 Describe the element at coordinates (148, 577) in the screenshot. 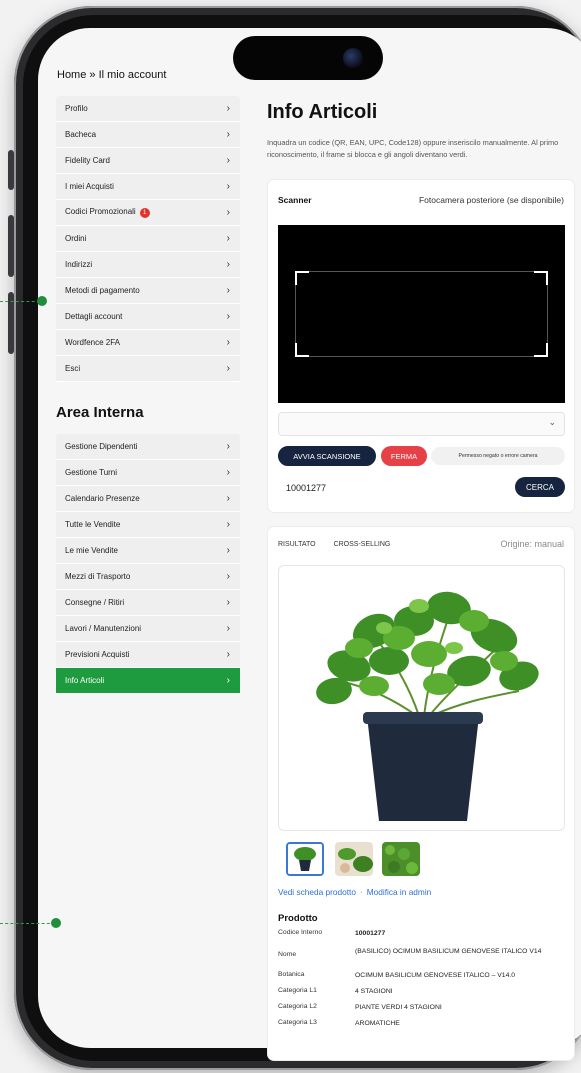

I see `internal-menu-item: Mezzi di Trasporto ›` at that location.